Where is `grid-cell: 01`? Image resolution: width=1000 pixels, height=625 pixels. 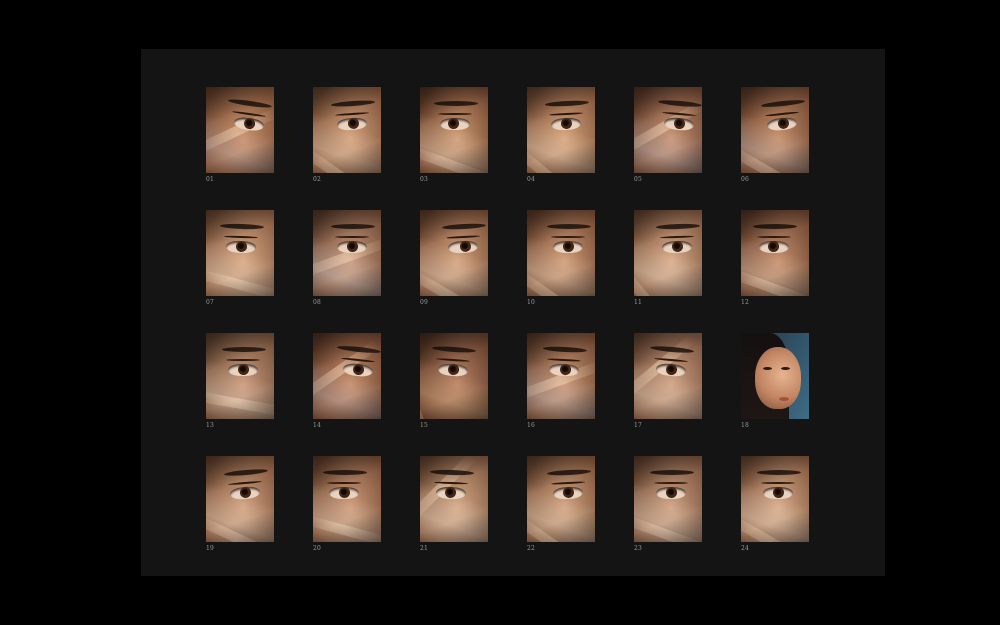
grid-cell: 01 is located at coordinates (240, 135).